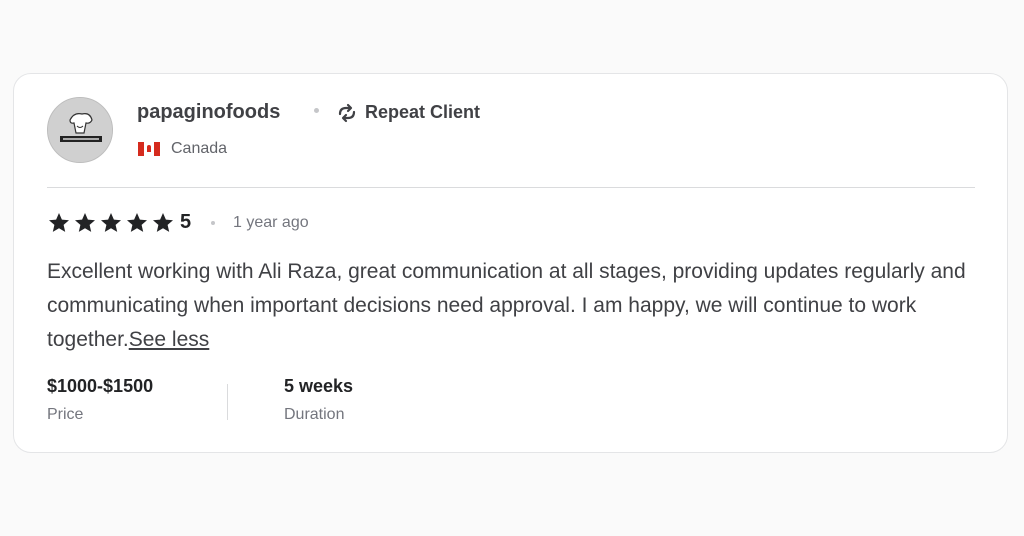 The image size is (1024, 536). I want to click on review-time: 1 year ago, so click(271, 222).